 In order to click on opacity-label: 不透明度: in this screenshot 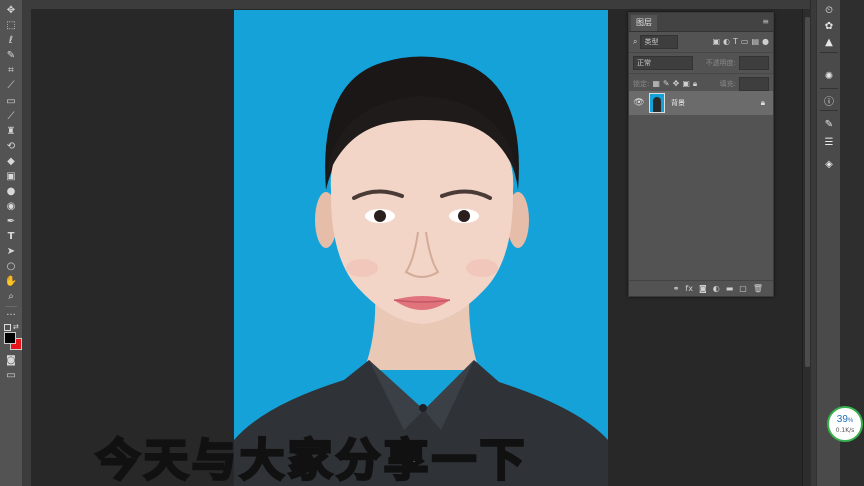, I will do `click(720, 63)`.